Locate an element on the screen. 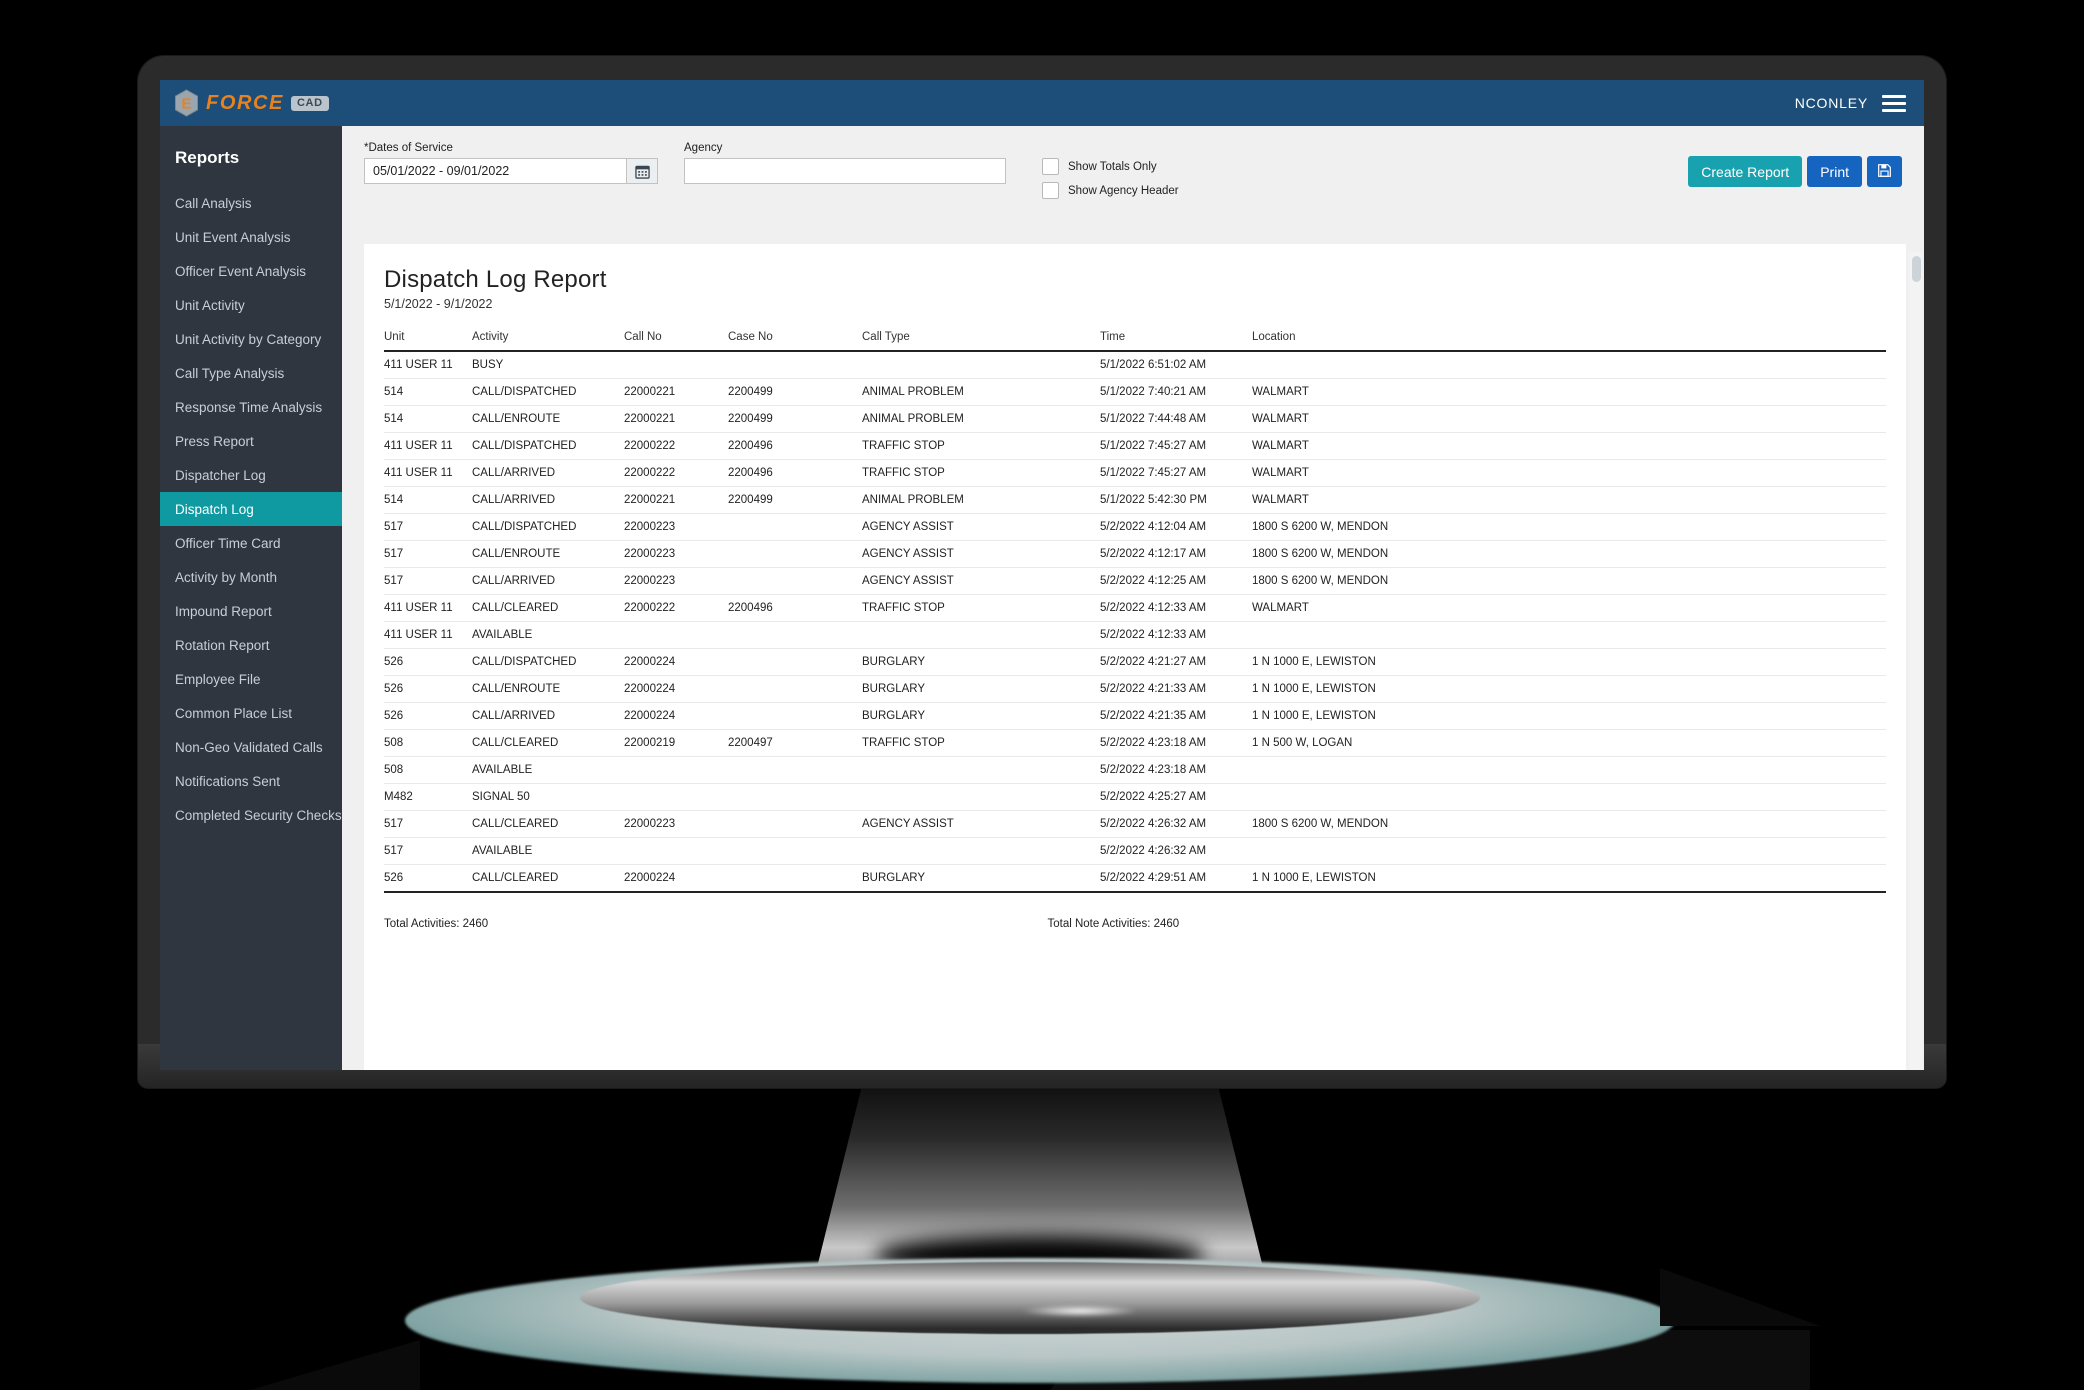  sidebar-item-unit-event-analysis: Unit Event Analysis is located at coordinates (251, 237).